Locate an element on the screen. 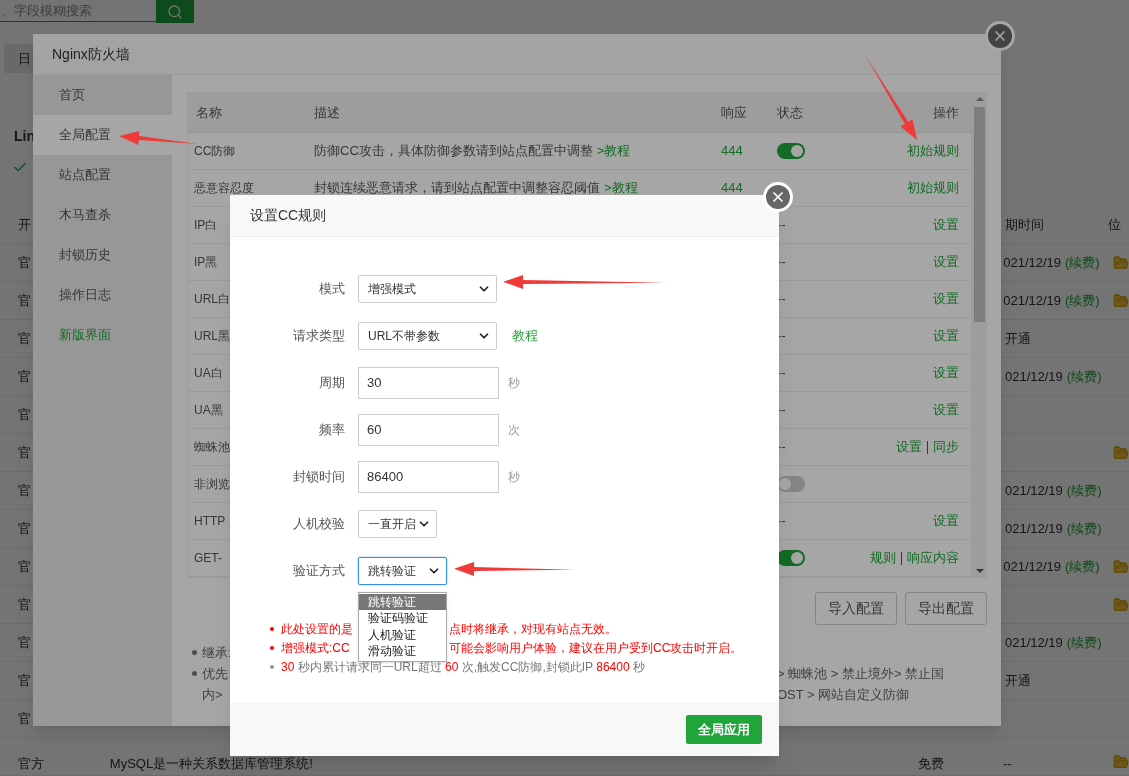  dialog-title: Nginx防火墙 is located at coordinates (91, 54).